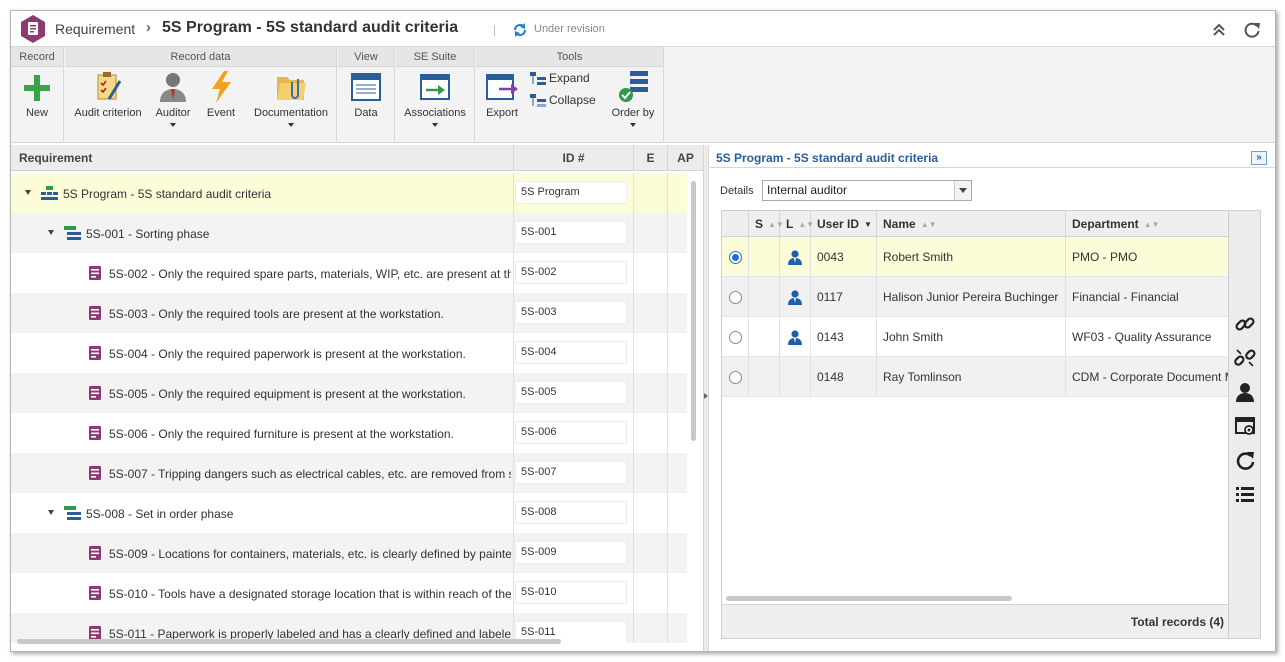 The height and width of the screenshot is (662, 1285). I want to click on tree-row-id: 5S-007, so click(571, 472).